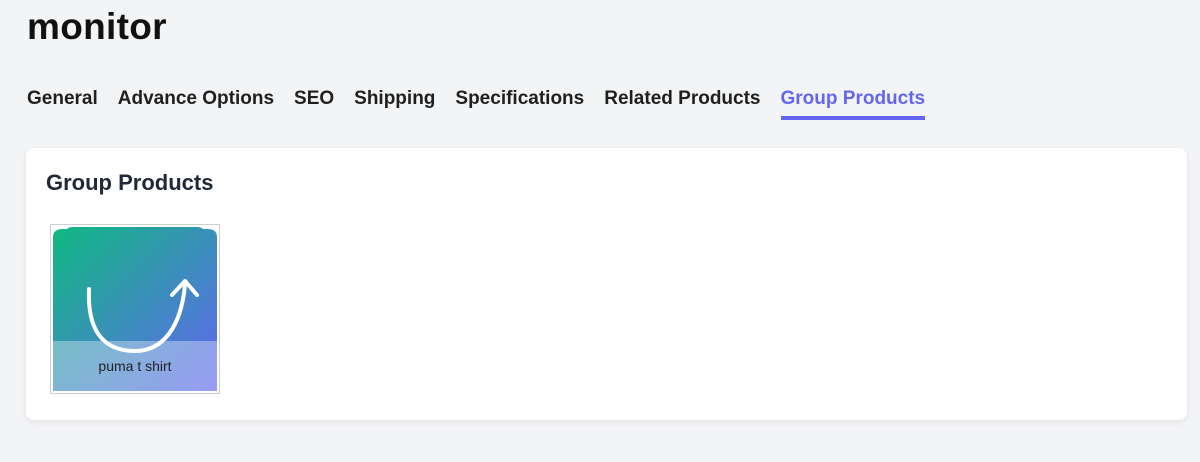  Describe the element at coordinates (853, 104) in the screenshot. I see `tab-group-products: Group Products` at that location.